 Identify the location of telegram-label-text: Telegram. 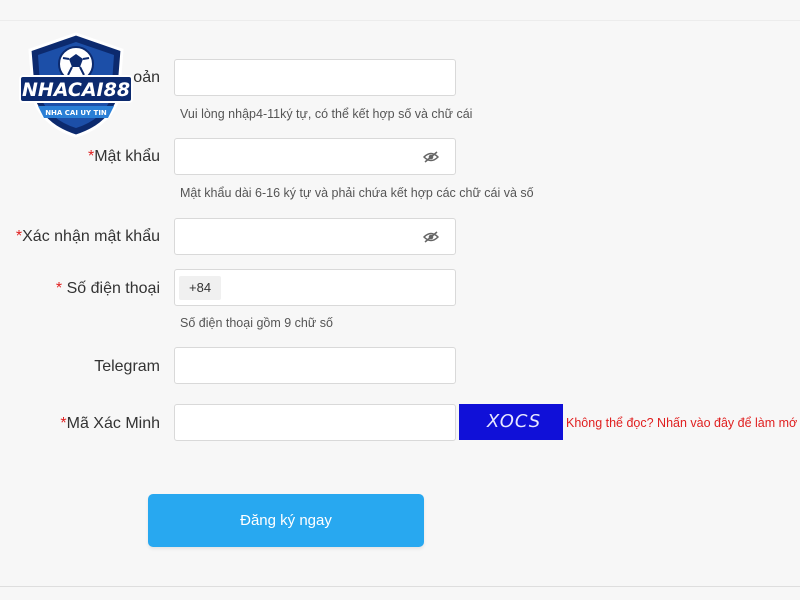
(127, 366).